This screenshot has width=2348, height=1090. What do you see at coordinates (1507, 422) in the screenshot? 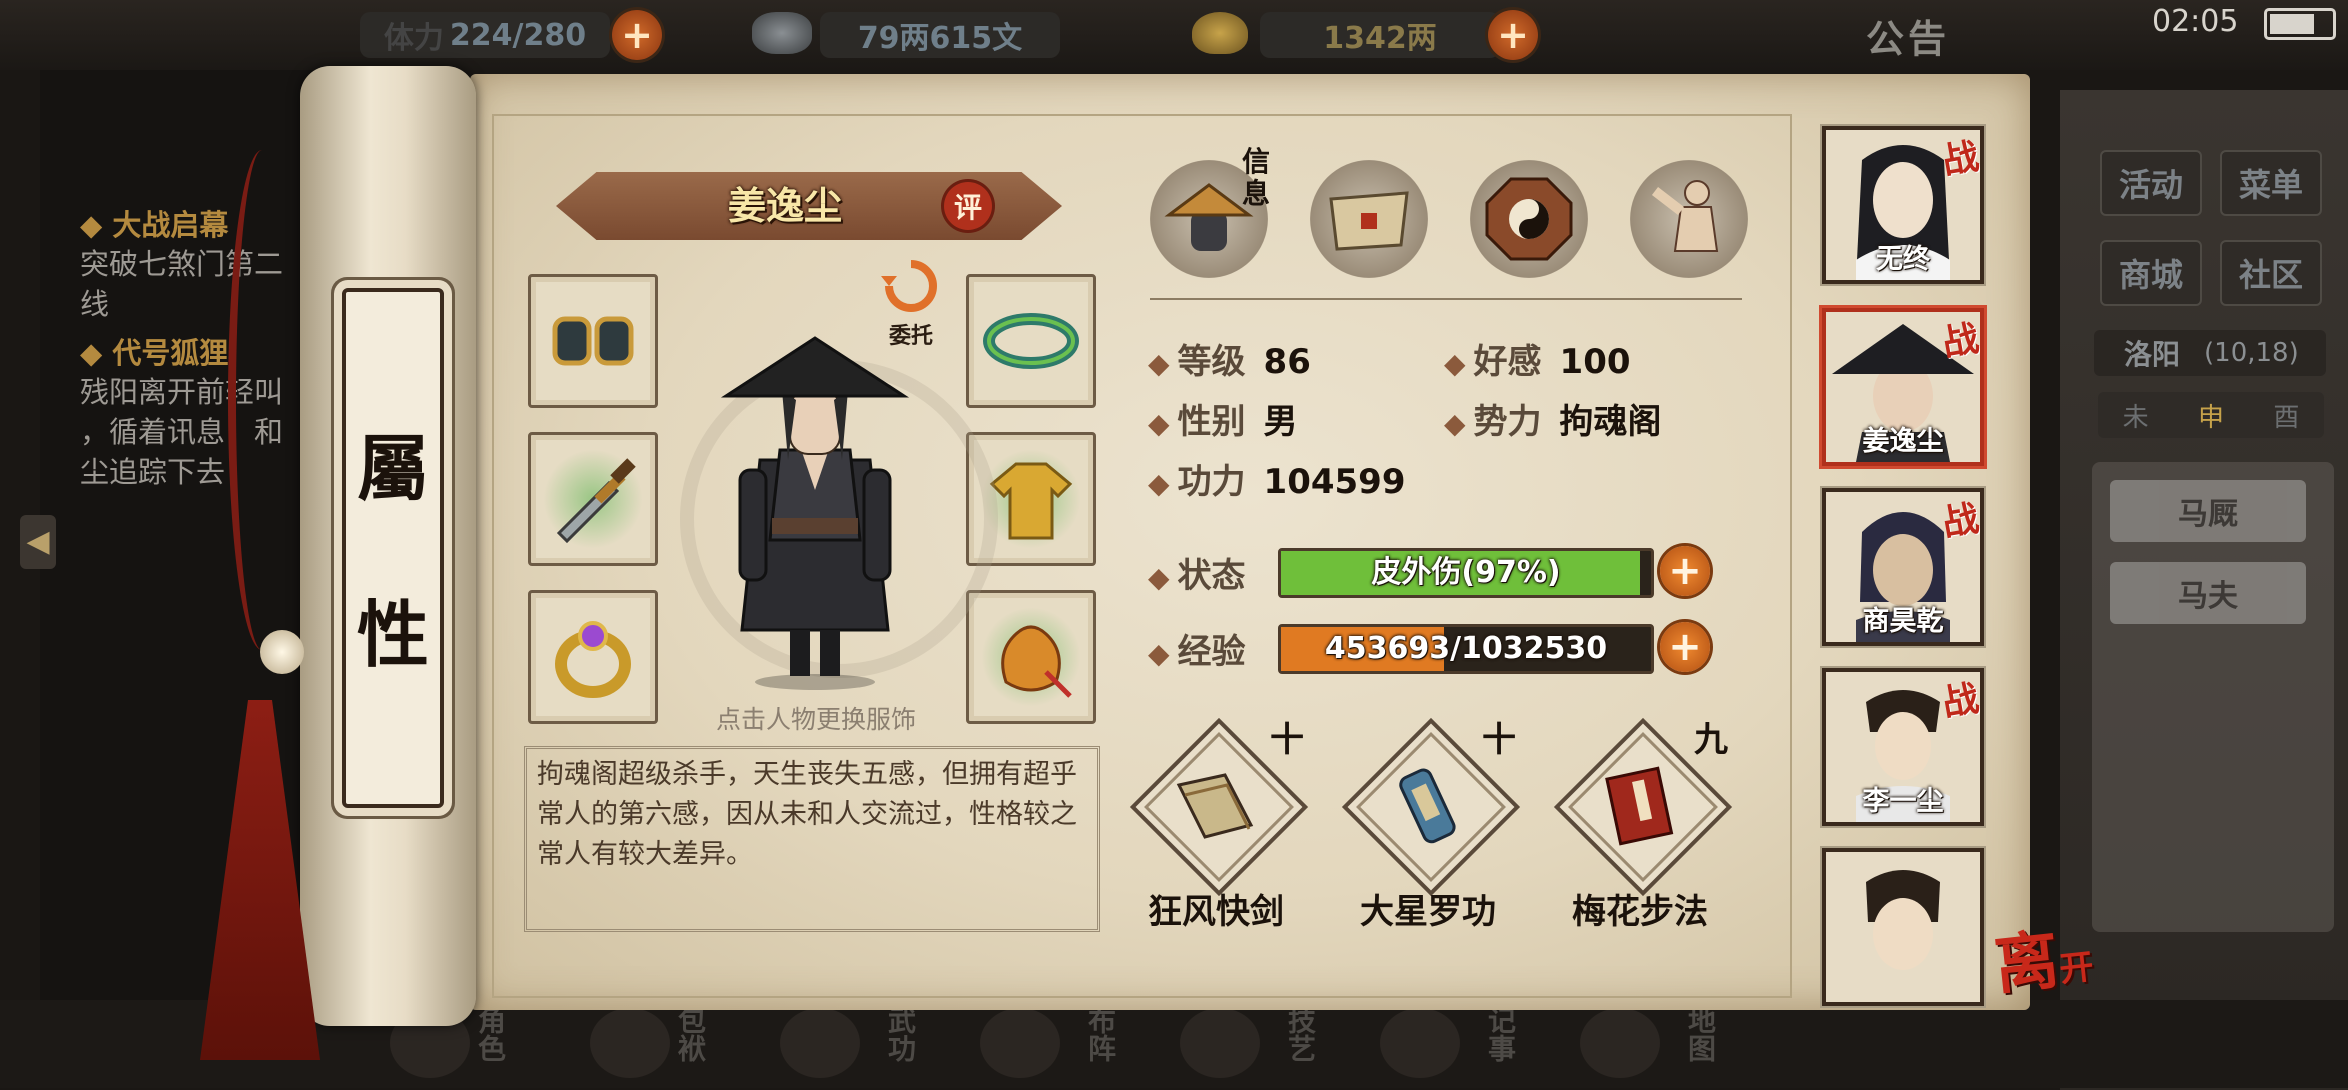
I see `faction-label: 势力` at bounding box center [1507, 422].